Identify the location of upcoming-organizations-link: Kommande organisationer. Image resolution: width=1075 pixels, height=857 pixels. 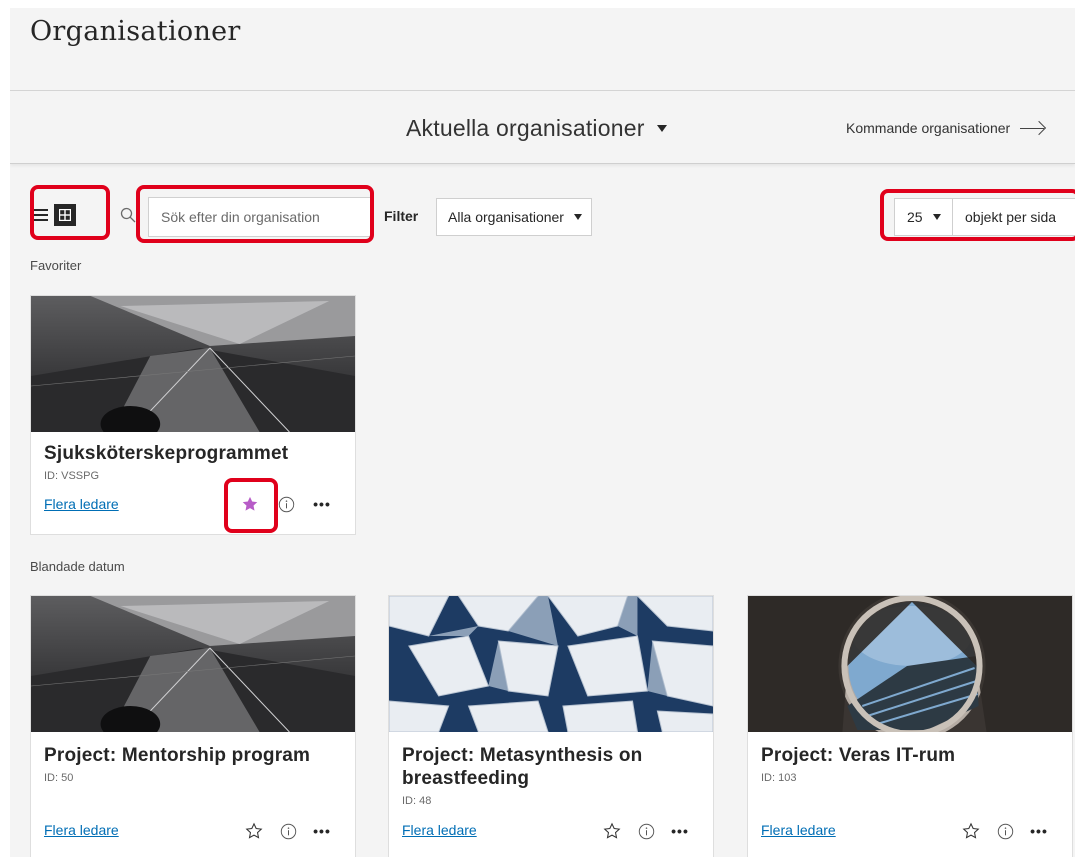
(946, 128).